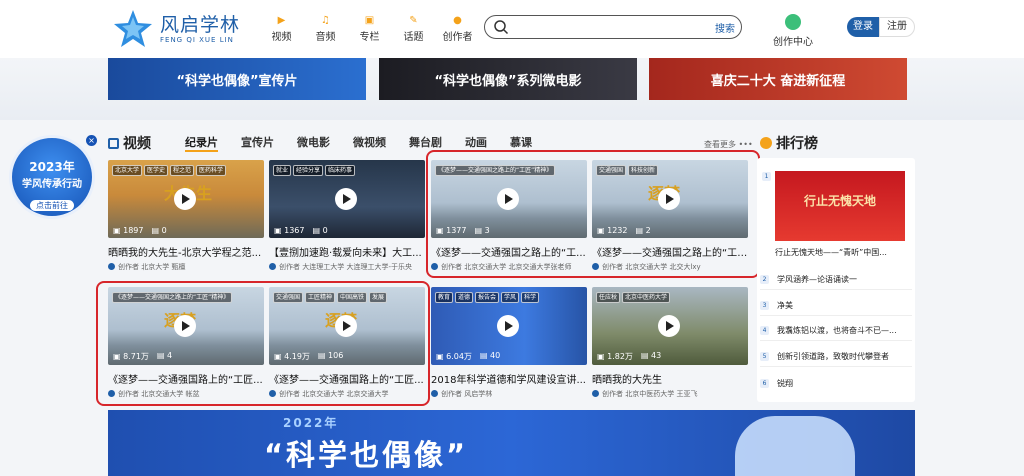 Image resolution: width=1024 pixels, height=476 pixels. I want to click on site-logo: 风启学林 FENG QI XUE LIN, so click(176, 29).